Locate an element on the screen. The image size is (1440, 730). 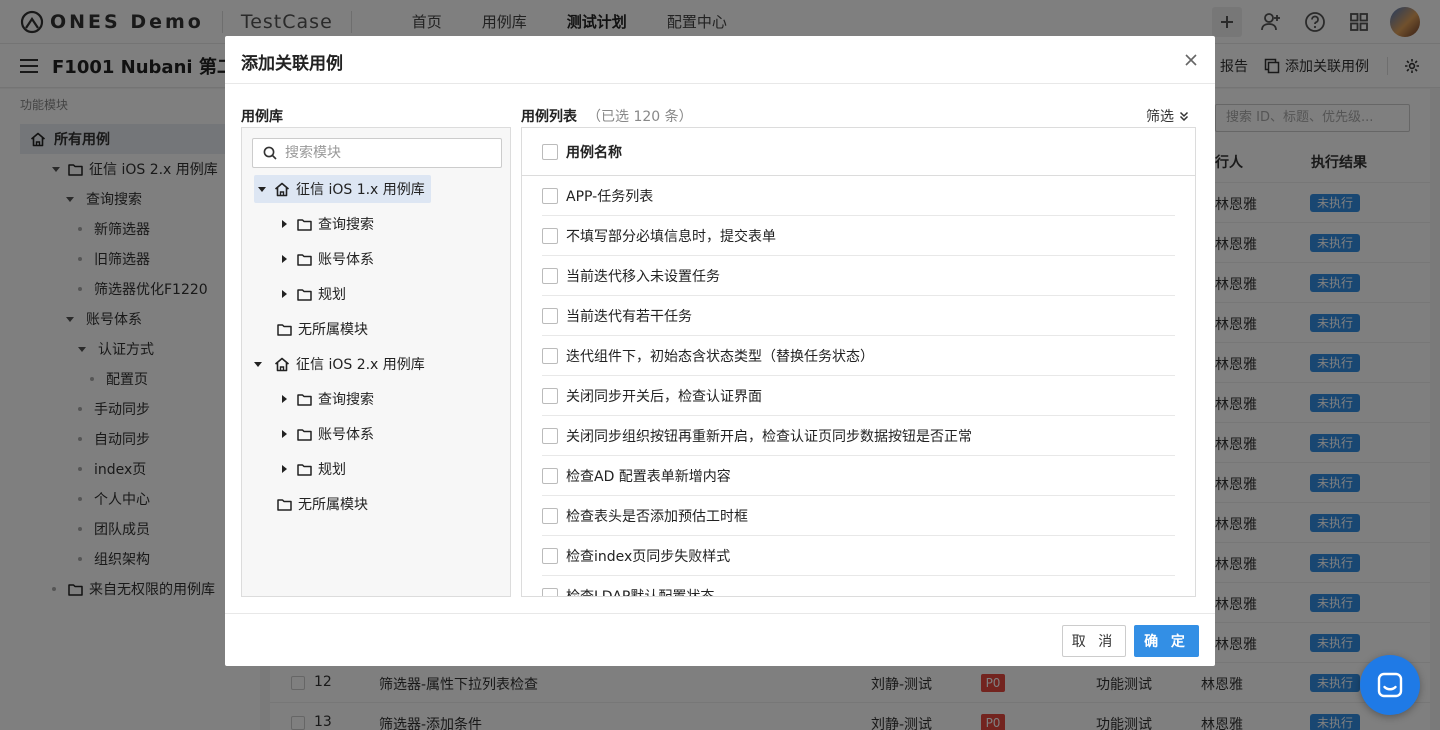
select-all-checkbox is located at coordinates (550, 151).